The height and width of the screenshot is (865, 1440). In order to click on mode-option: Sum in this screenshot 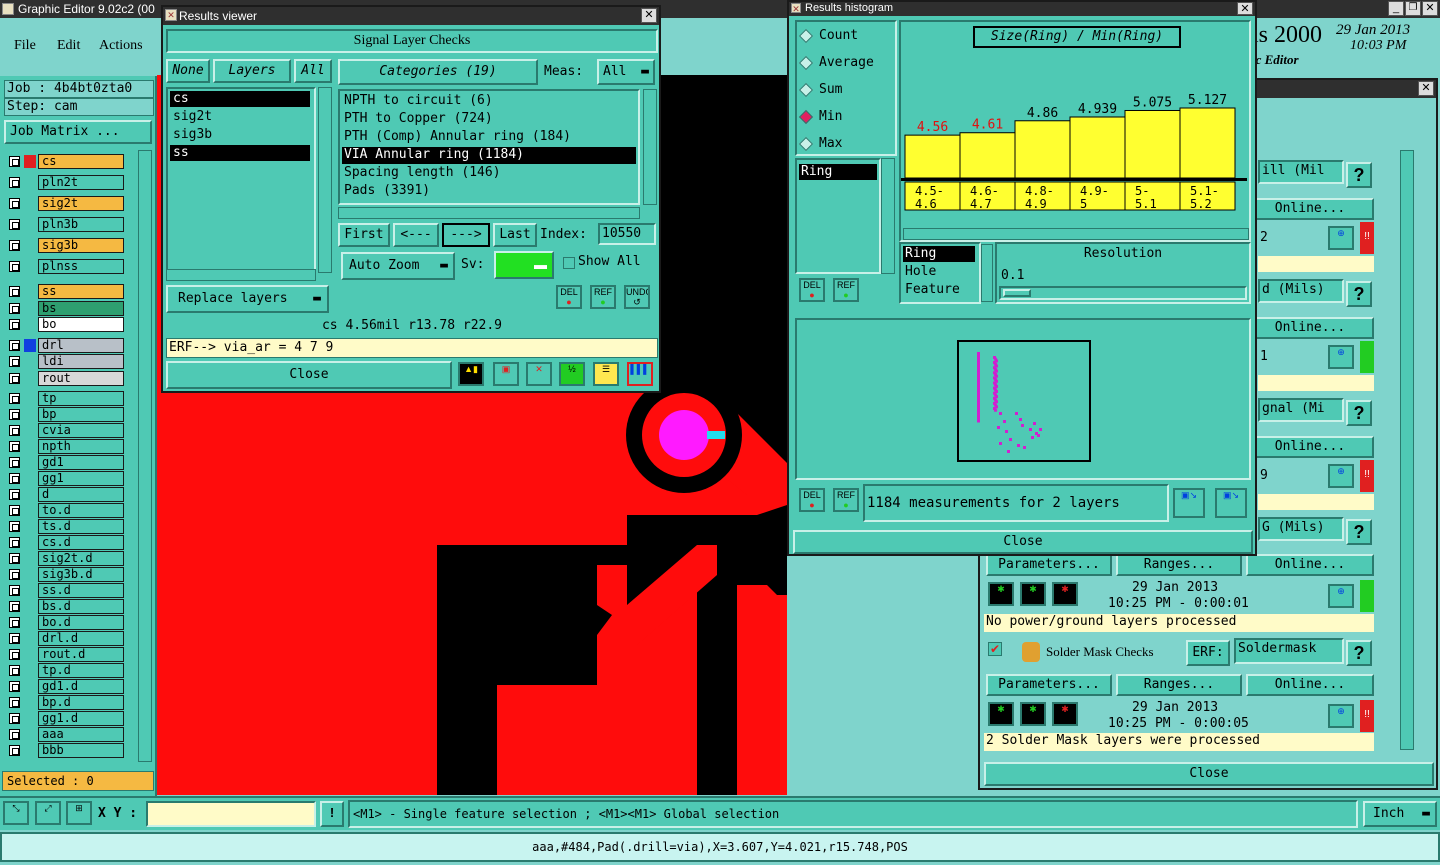, I will do `click(845, 92)`.